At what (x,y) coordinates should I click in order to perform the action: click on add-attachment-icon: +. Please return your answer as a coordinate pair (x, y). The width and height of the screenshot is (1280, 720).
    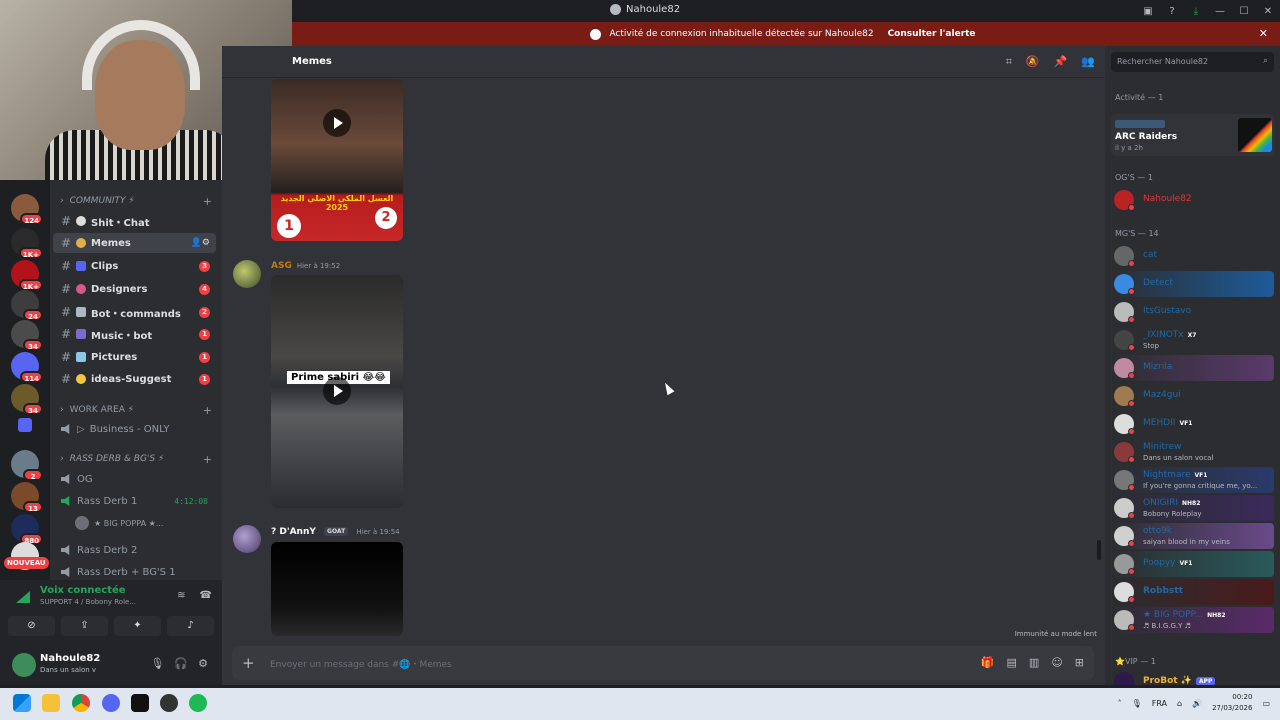
    Looking at the image, I should click on (248, 663).